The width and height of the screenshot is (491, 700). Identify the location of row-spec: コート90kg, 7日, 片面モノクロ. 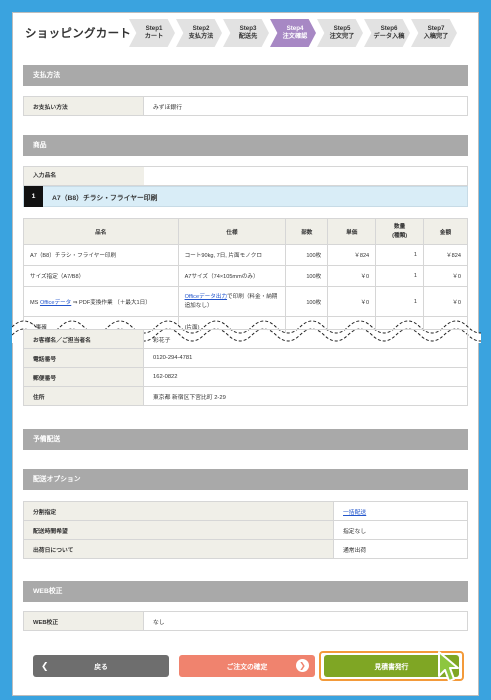
(232, 255).